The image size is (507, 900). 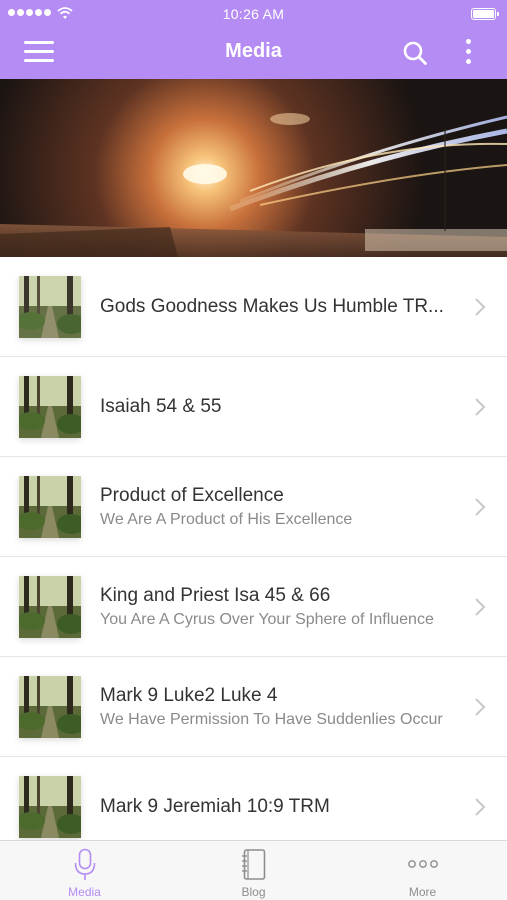 What do you see at coordinates (226, 519) in the screenshot?
I see `item-subtitle: We Are A Product of His Excellence` at bounding box center [226, 519].